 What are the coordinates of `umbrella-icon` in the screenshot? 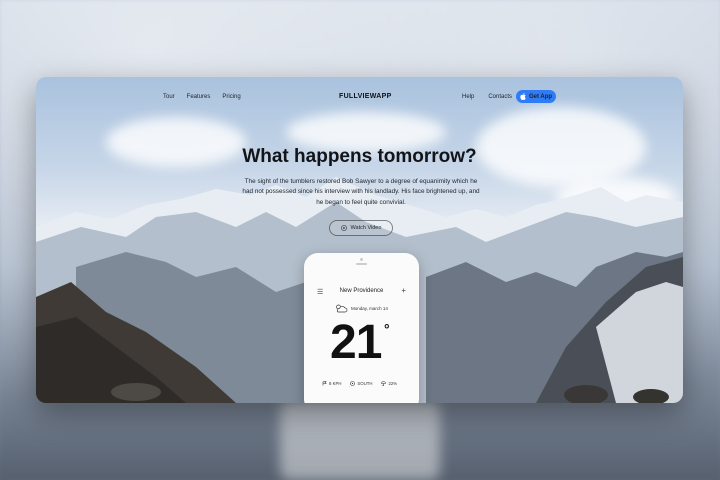 It's located at (384, 383).